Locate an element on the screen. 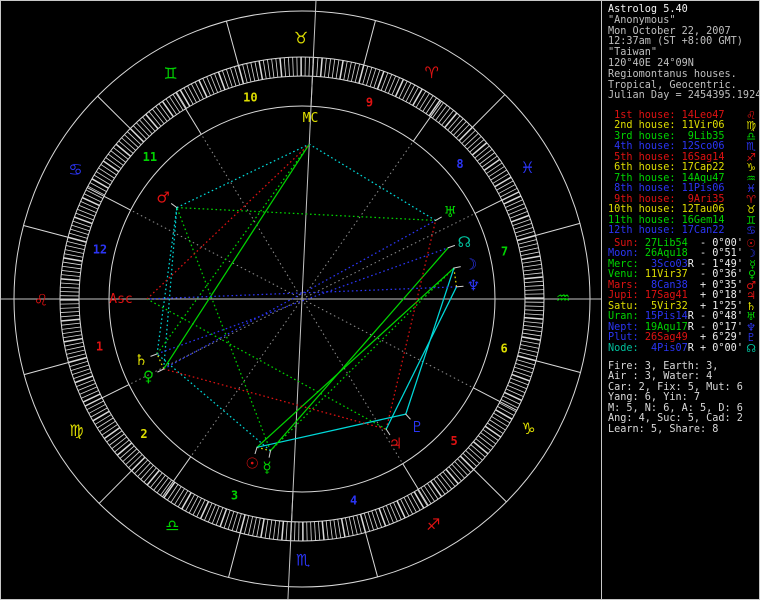 The height and width of the screenshot is (600, 760). chart-julian-day: Julian Day = 2454395.1924 is located at coordinates (684, 96).